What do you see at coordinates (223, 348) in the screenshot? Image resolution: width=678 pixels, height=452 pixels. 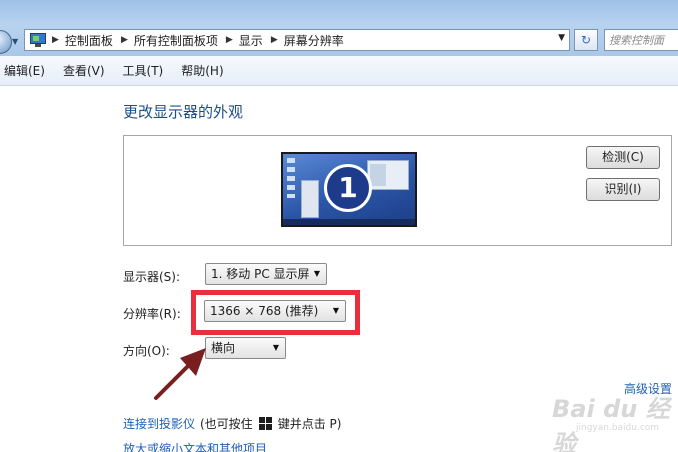 I see `orientation-select-value: 横向` at bounding box center [223, 348].